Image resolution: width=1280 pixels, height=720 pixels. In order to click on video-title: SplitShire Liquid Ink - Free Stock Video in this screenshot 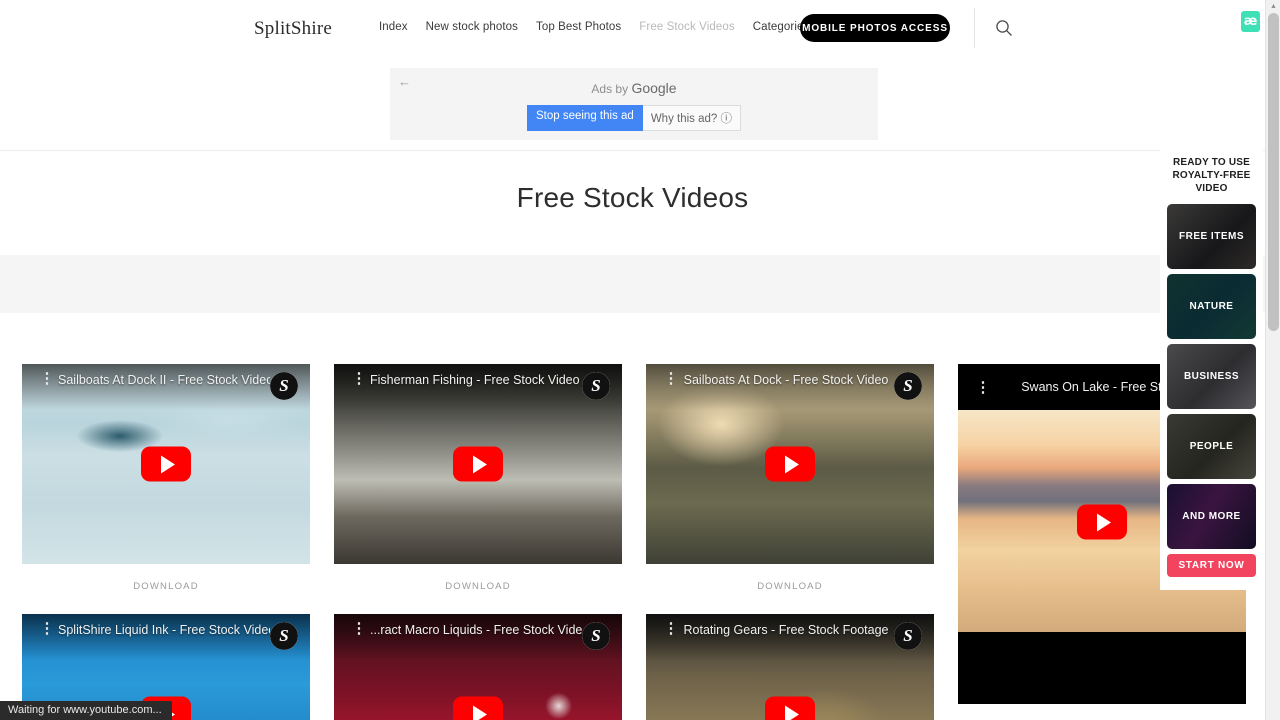, I will do `click(164, 630)`.